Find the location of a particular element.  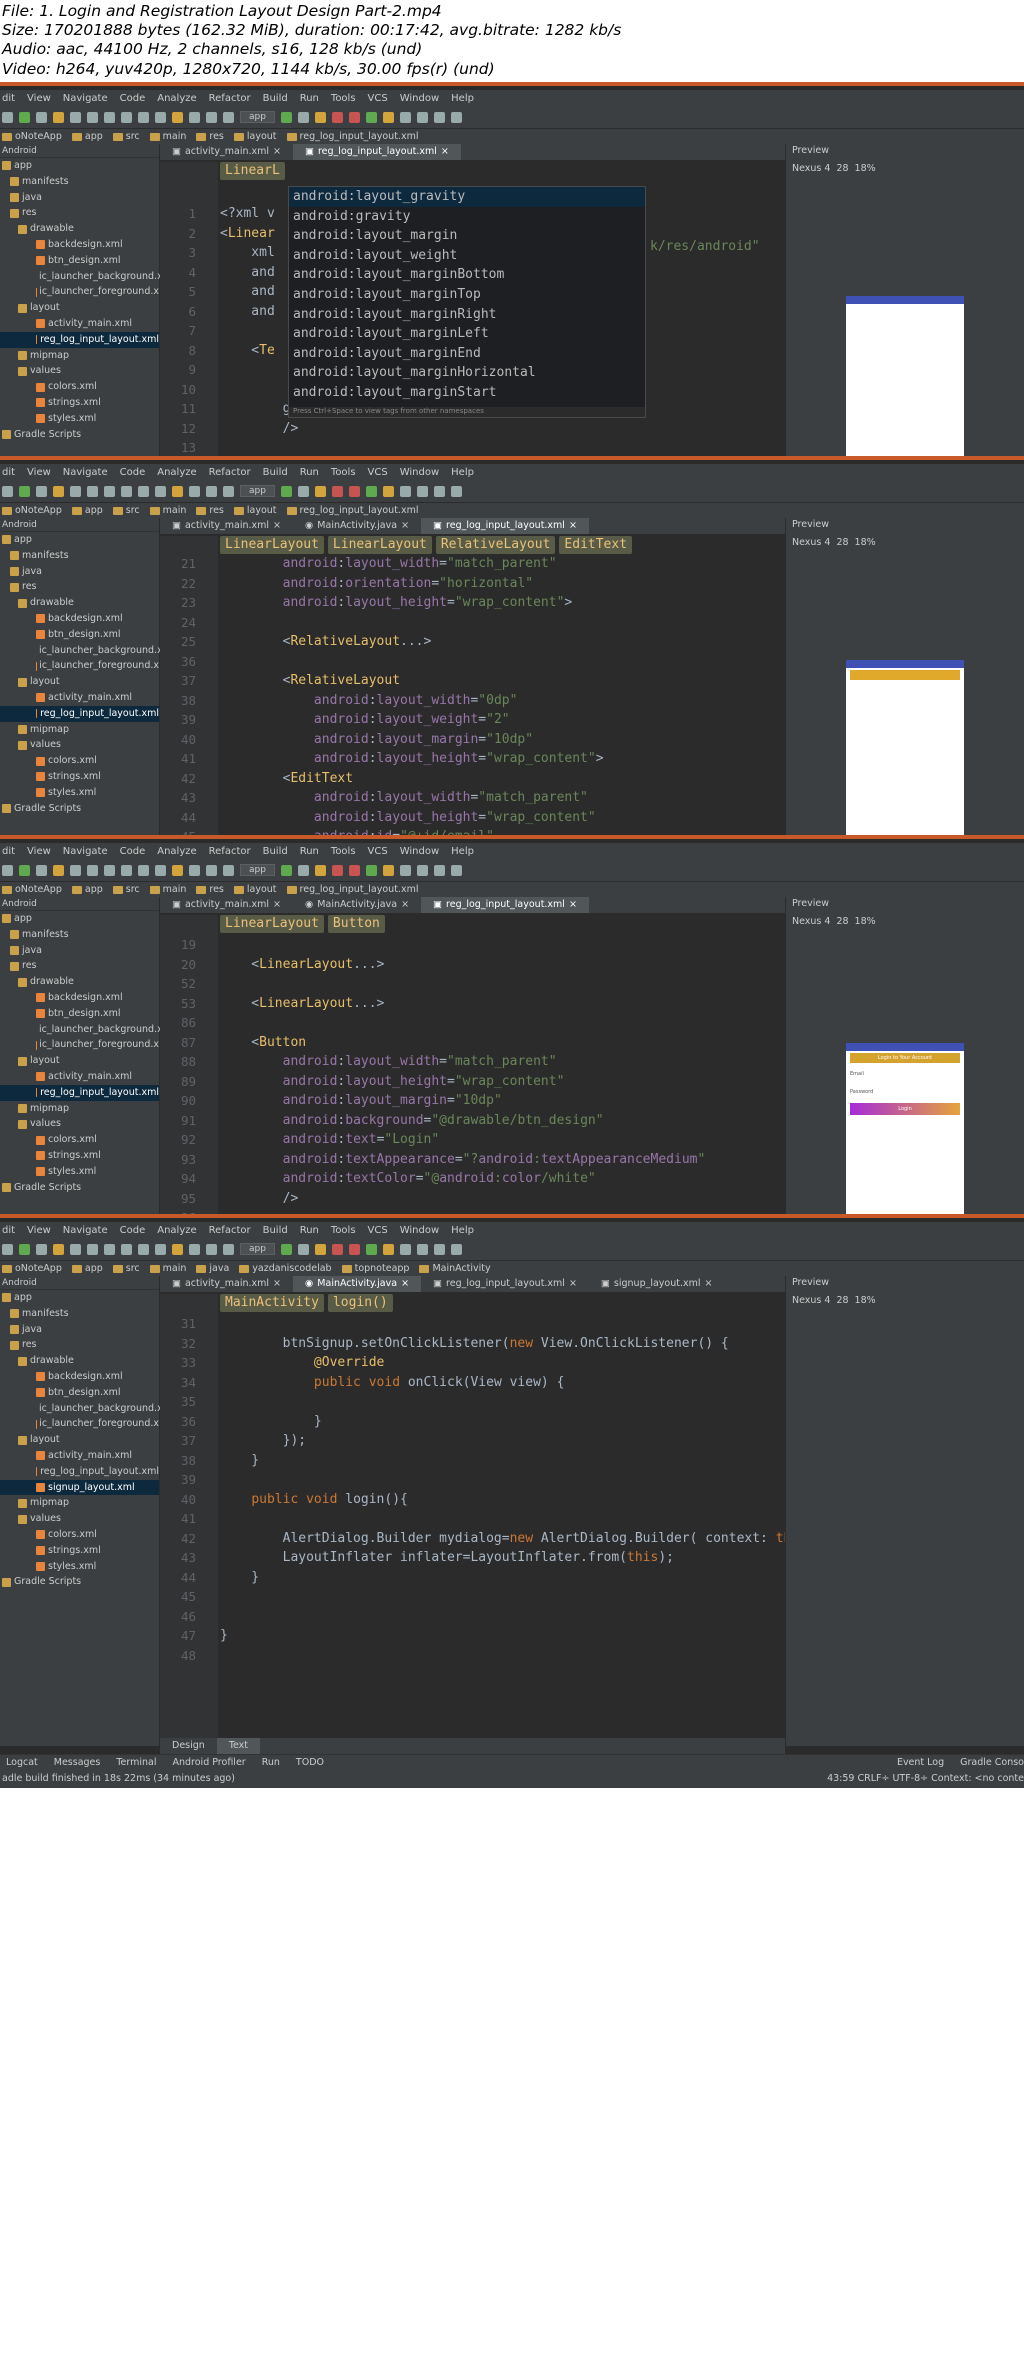

tool-window-button: Android Profiler is located at coordinates (209, 1762).